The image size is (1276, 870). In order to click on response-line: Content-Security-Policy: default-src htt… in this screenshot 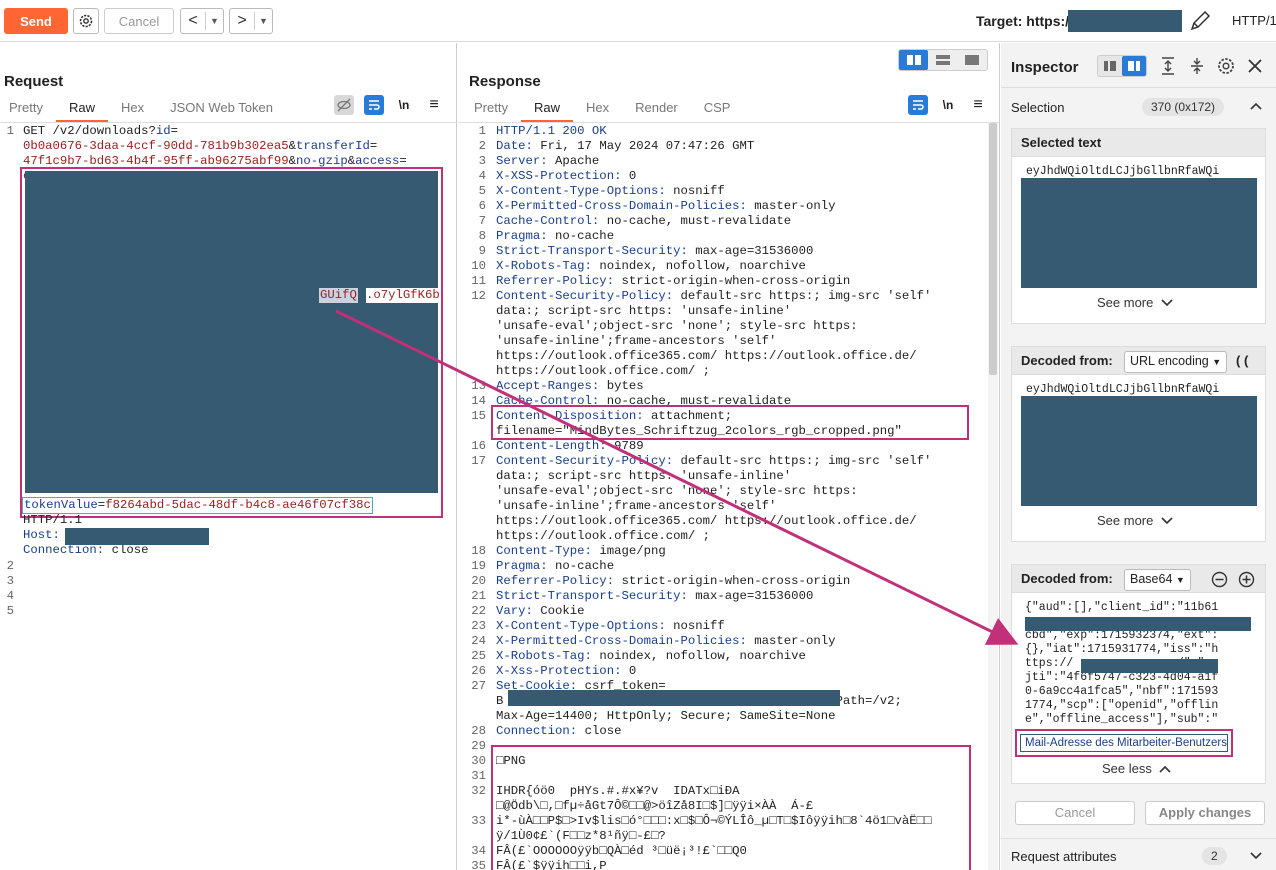, I will do `click(714, 461)`.